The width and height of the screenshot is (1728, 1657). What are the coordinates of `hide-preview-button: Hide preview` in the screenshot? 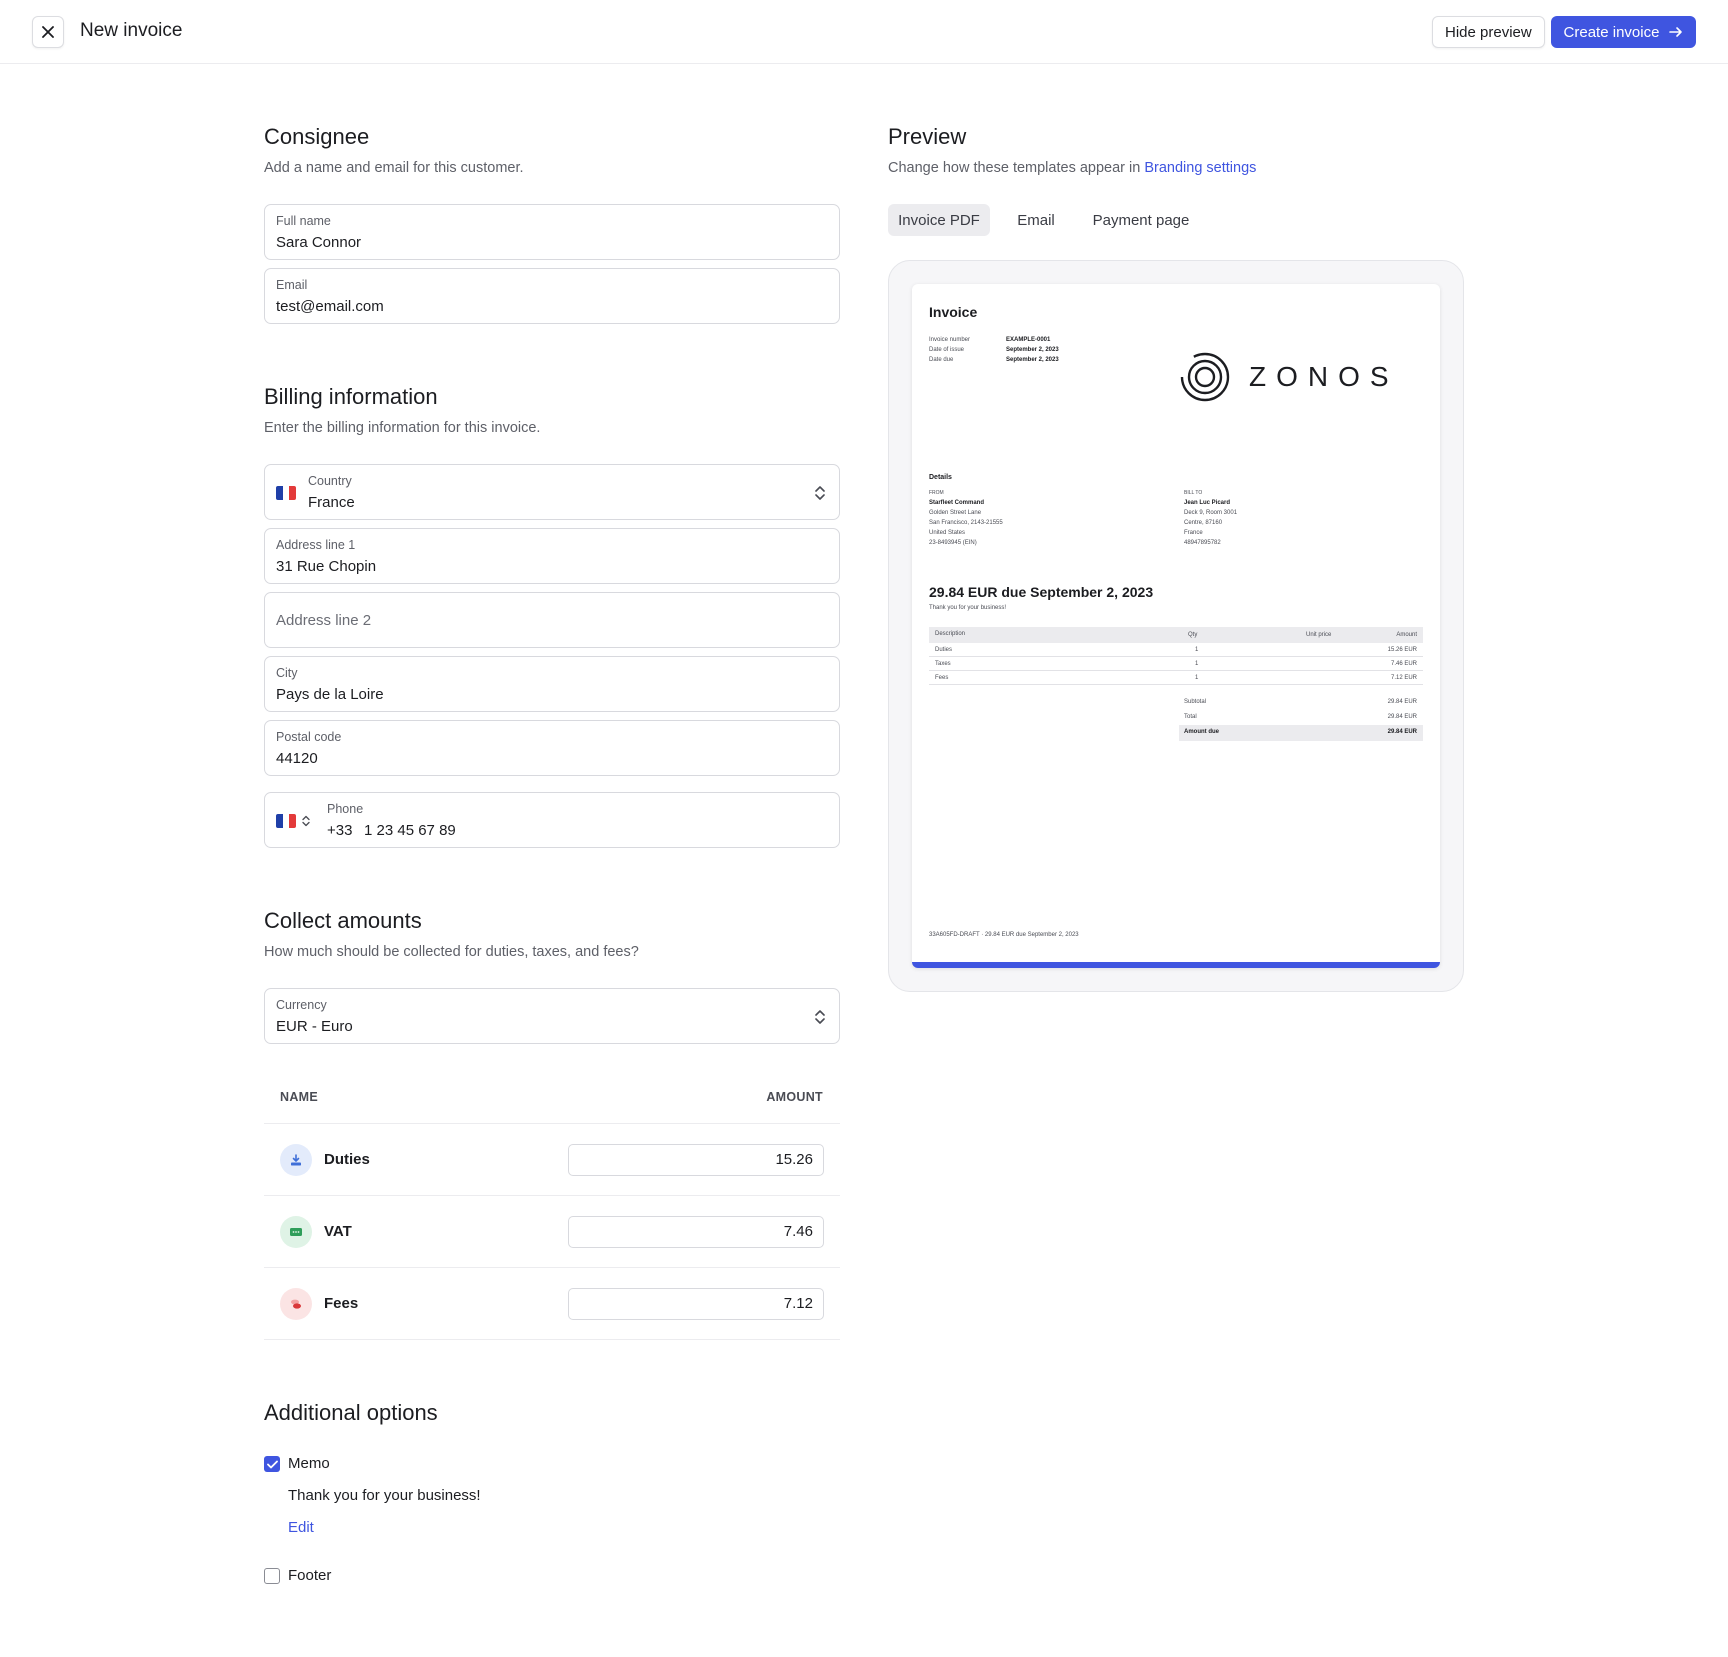 It's located at (1488, 32).